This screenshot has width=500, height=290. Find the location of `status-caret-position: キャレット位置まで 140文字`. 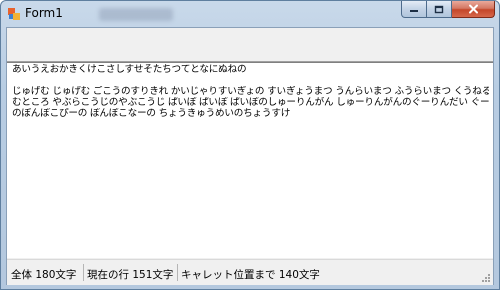

status-caret-position: キャレット位置まで 140文字 is located at coordinates (250, 275).